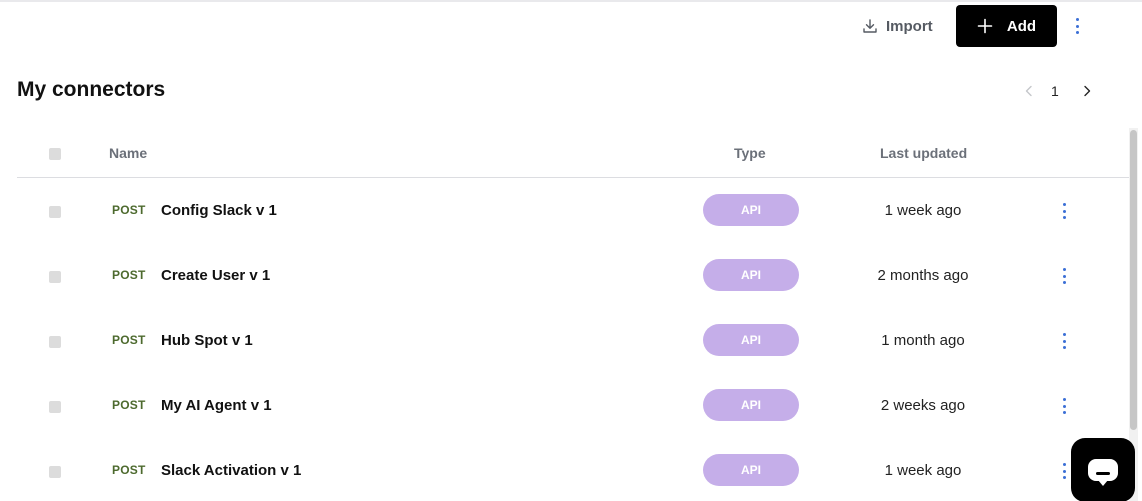 The width and height of the screenshot is (1142, 501). Describe the element at coordinates (573, 469) in the screenshot. I see `table-row: POST Slack Activation v 1 API 1 week ago` at that location.